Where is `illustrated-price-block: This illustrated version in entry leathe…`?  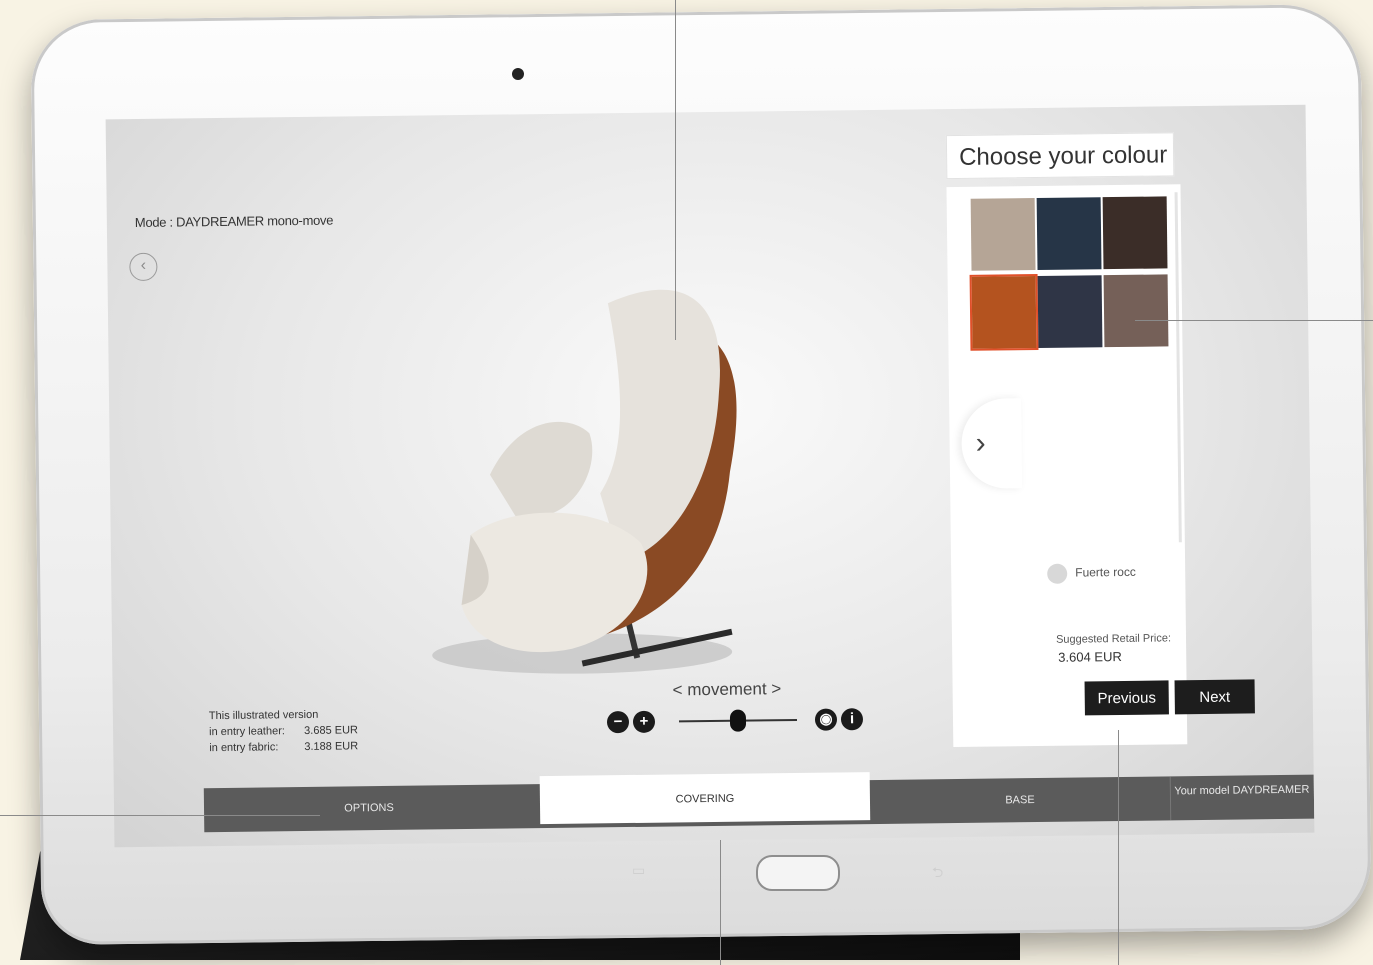
illustrated-price-block: This illustrated version in entry leathe… is located at coordinates (283, 731).